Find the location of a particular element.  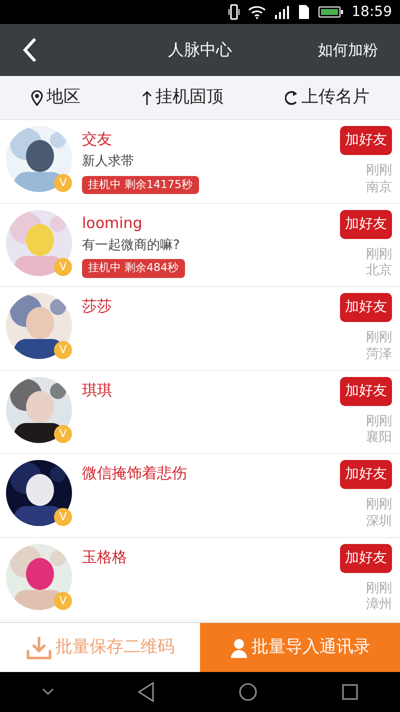

recents-icon is located at coordinates (349, 692).